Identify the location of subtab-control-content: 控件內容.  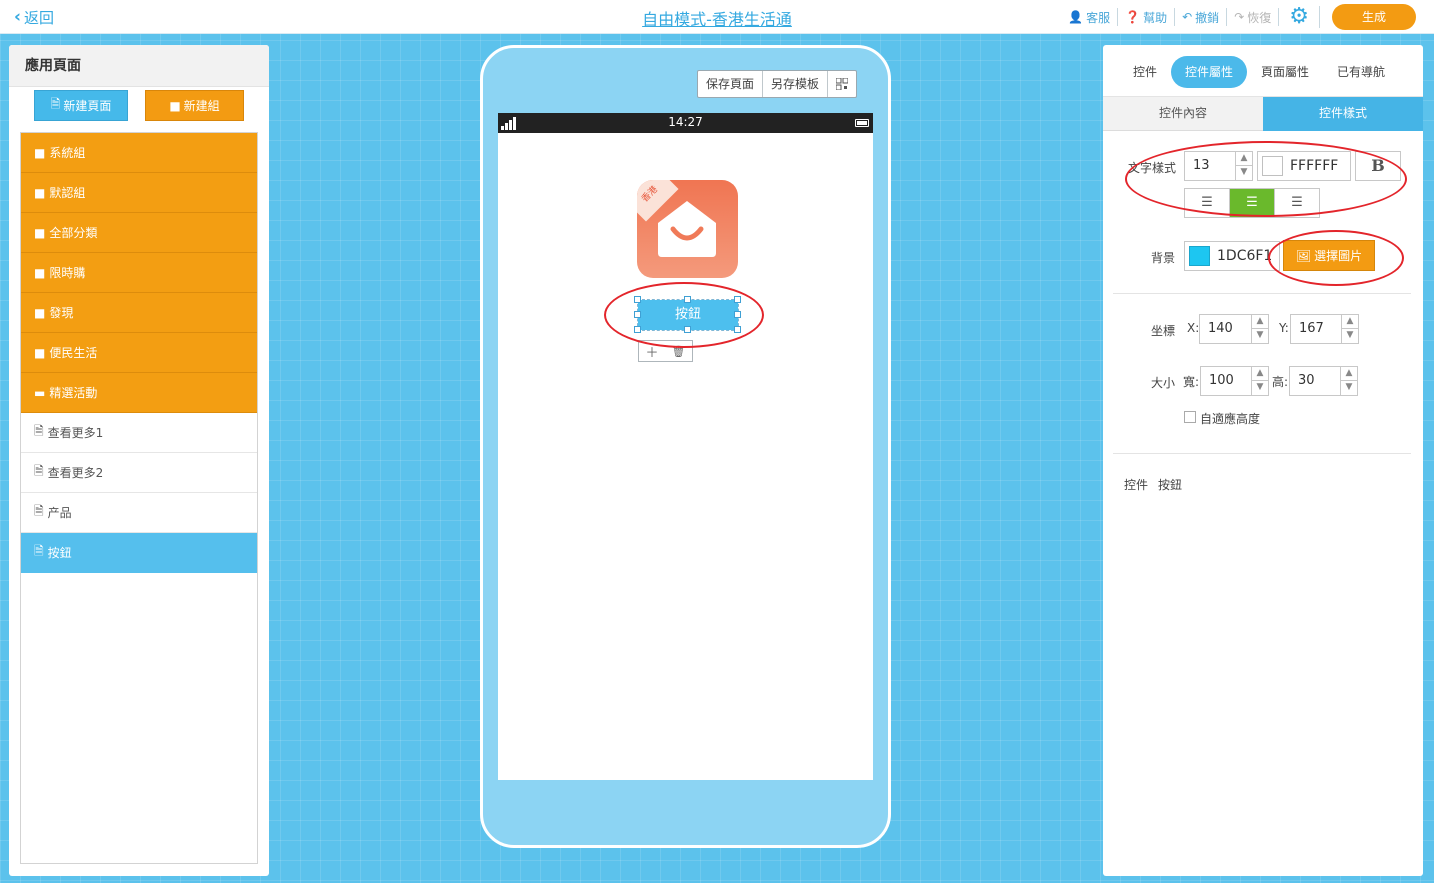
(1183, 114).